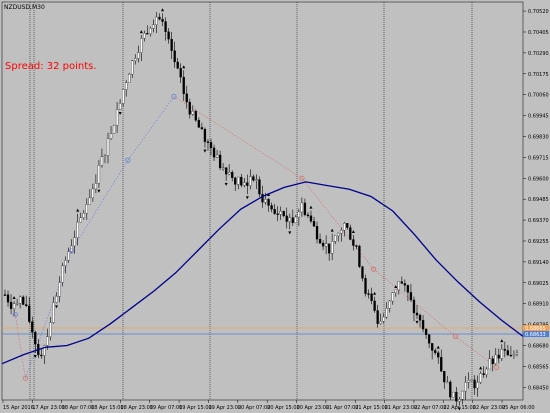  I want to click on chart-title: NZDUSD,M30, so click(24, 7).